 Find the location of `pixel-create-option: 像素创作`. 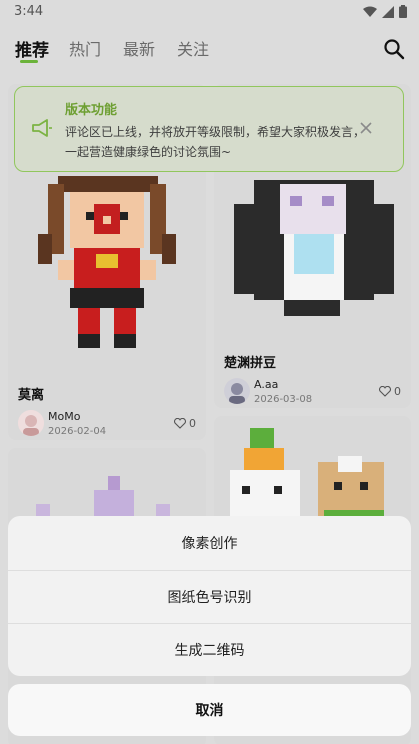

pixel-create-option: 像素创作 is located at coordinates (209, 542).